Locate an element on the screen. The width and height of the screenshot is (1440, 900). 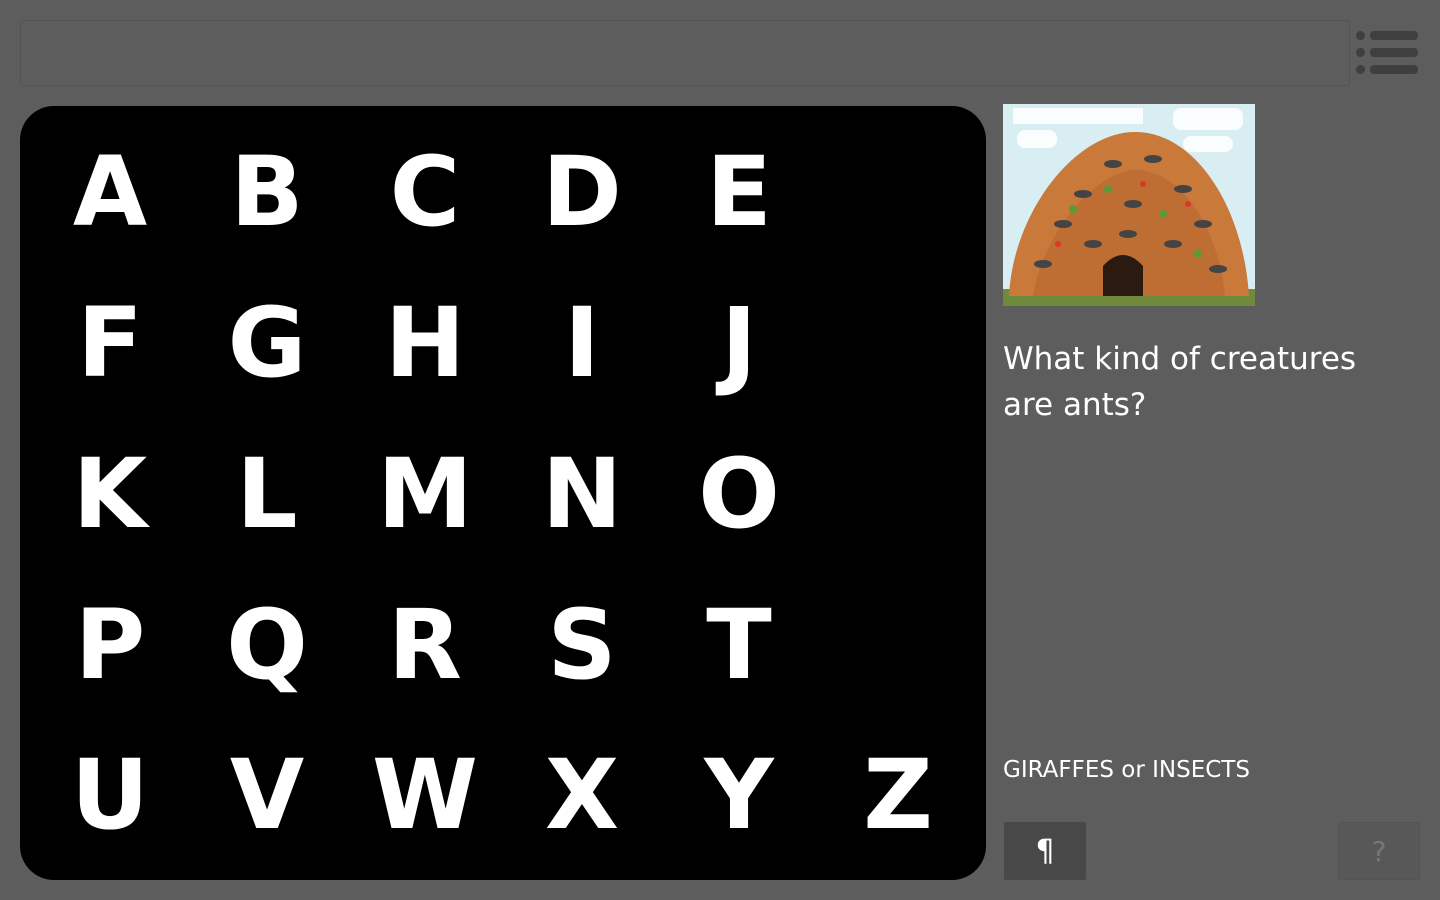
ant-hill-illustration is located at coordinates (1129, 205).